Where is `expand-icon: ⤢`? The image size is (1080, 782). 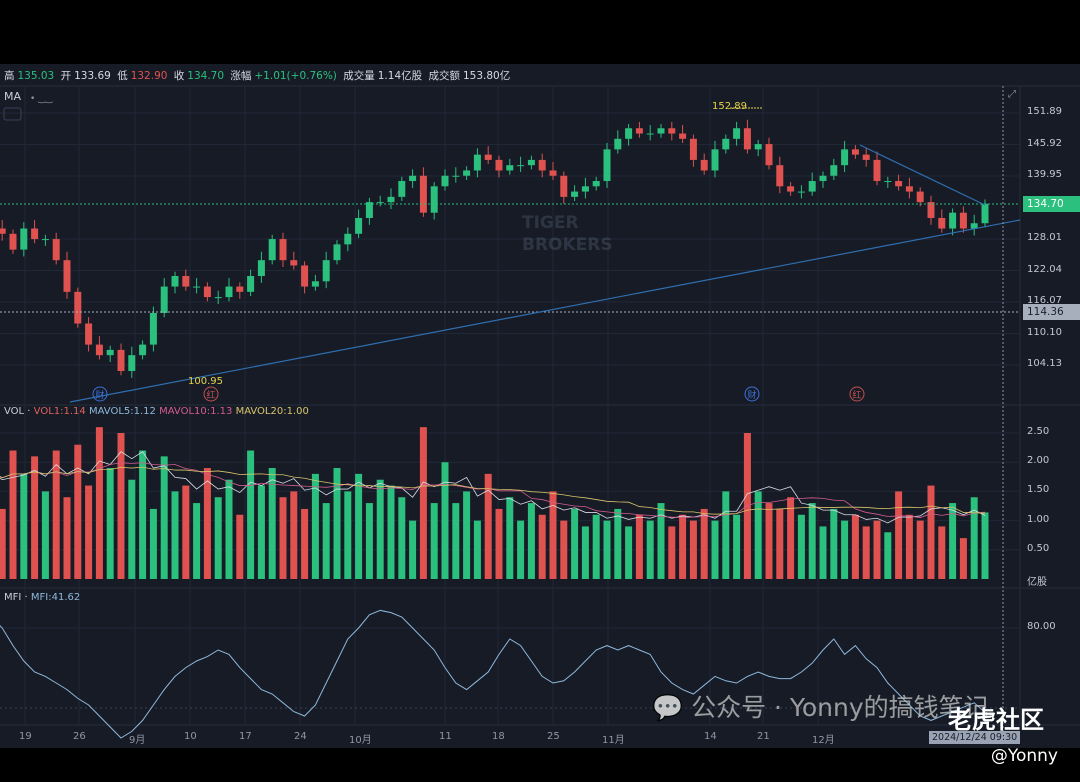
expand-icon: ⤢ is located at coordinates (1012, 94).